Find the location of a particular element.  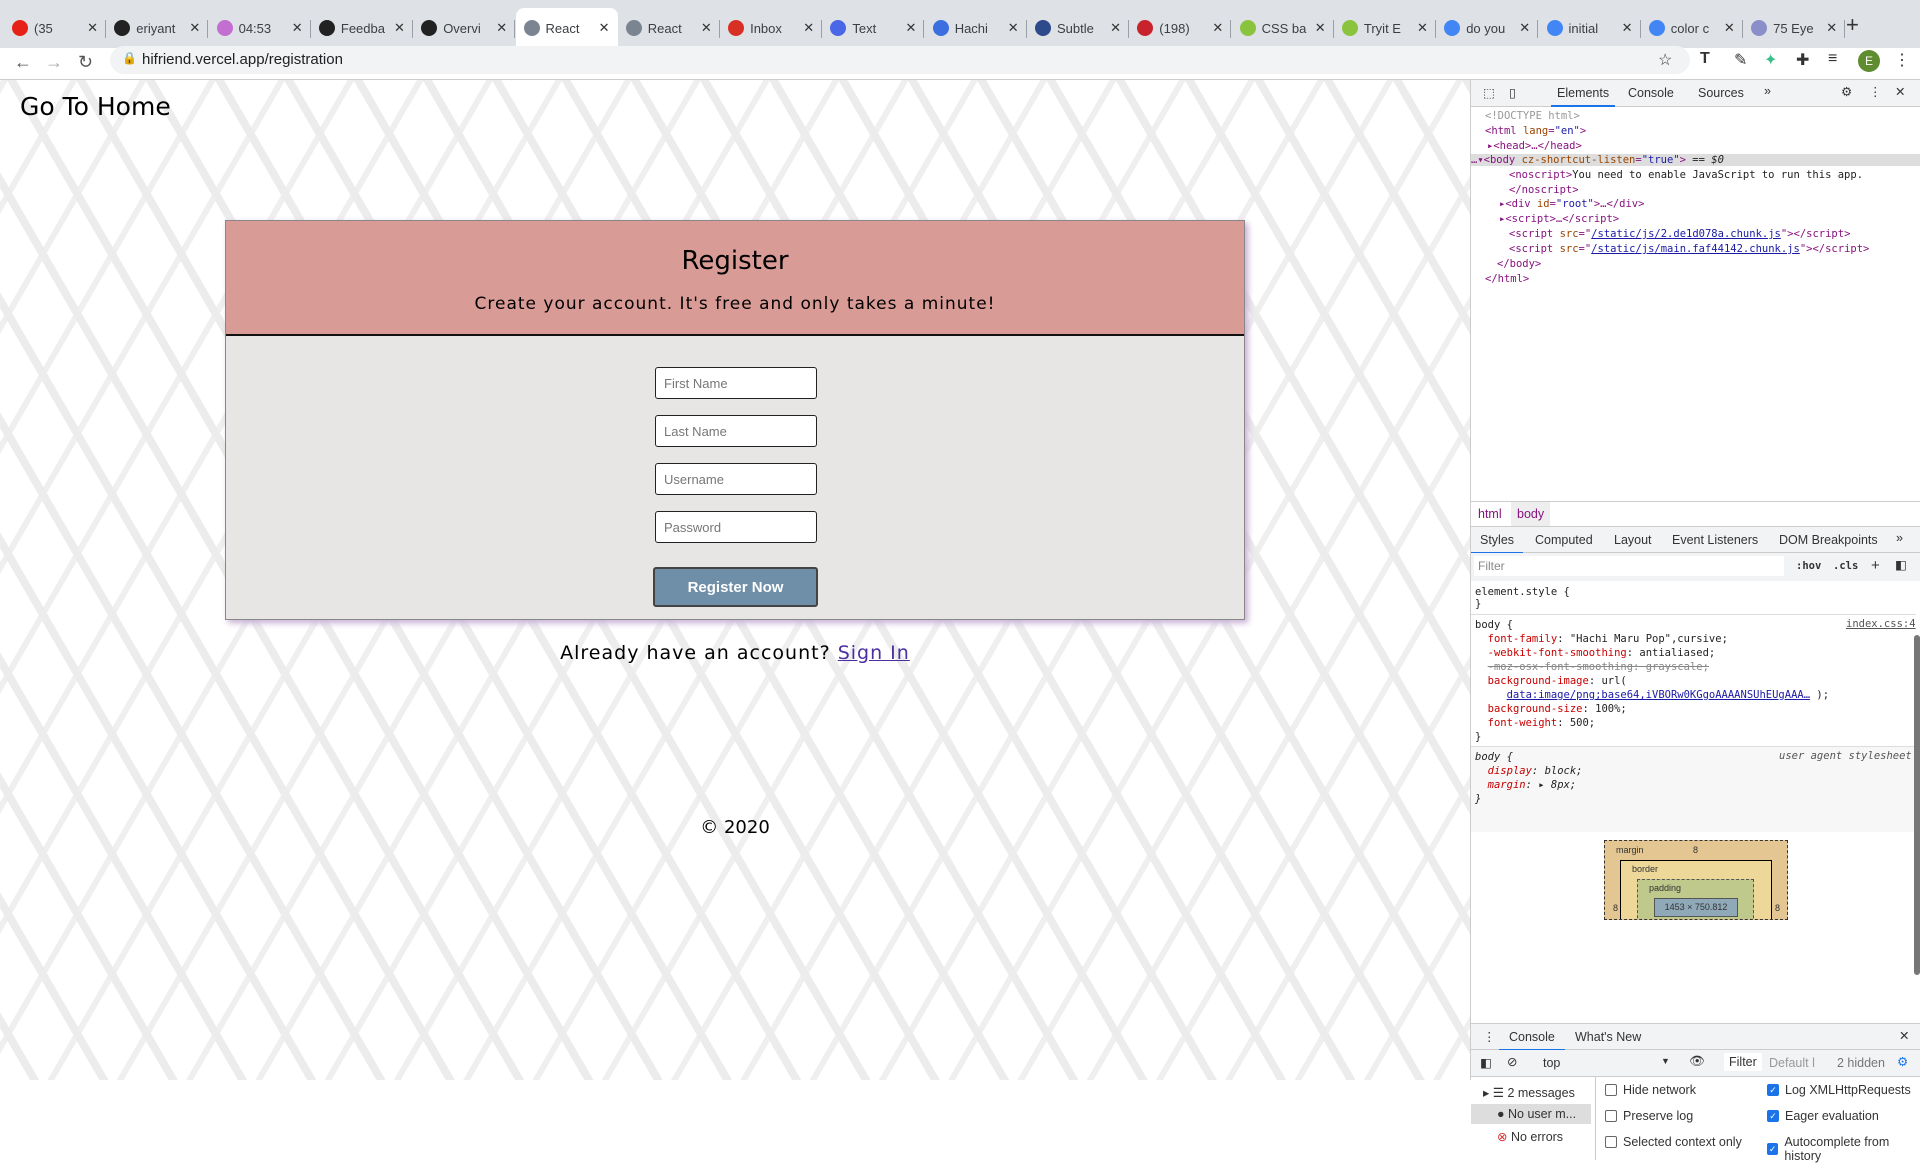

element-style-rule: element.style {} is located at coordinates (1522, 598).